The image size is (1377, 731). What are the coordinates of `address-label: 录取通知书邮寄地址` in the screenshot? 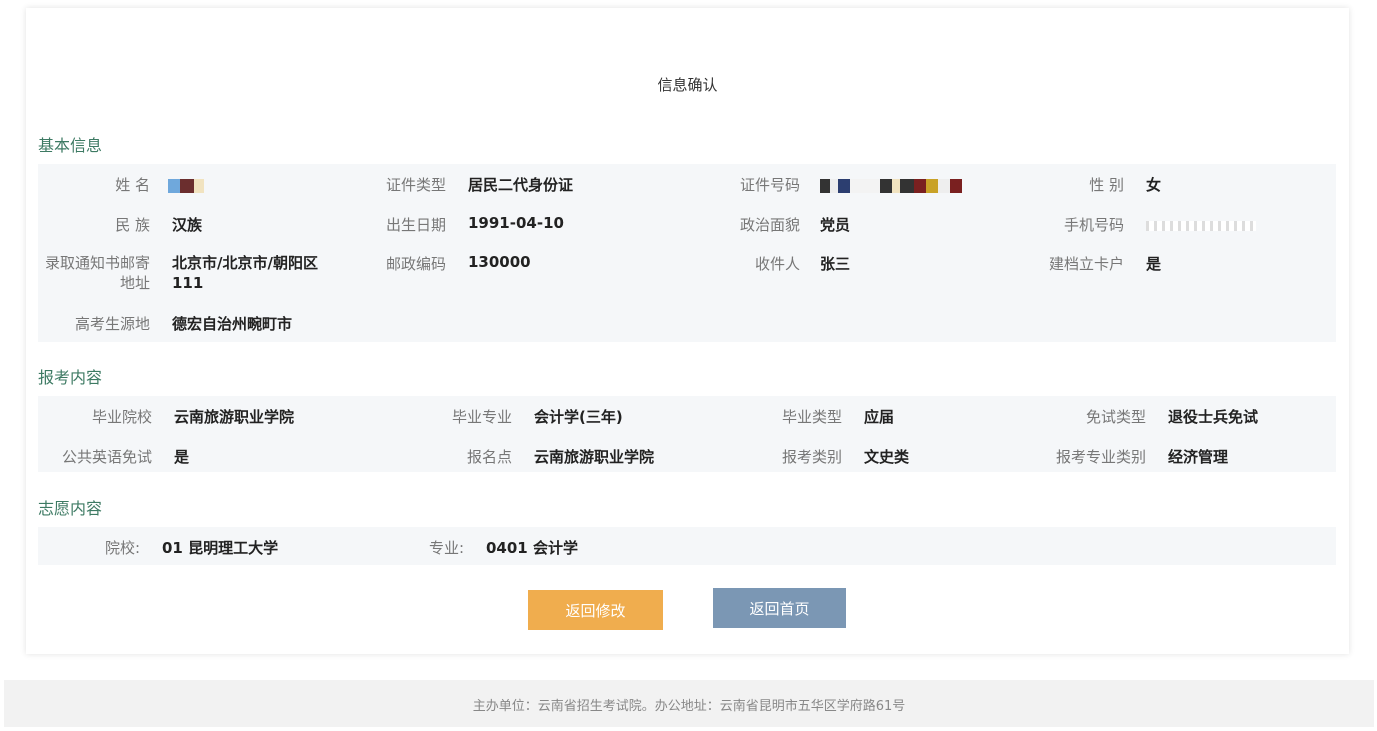 It's located at (97, 273).